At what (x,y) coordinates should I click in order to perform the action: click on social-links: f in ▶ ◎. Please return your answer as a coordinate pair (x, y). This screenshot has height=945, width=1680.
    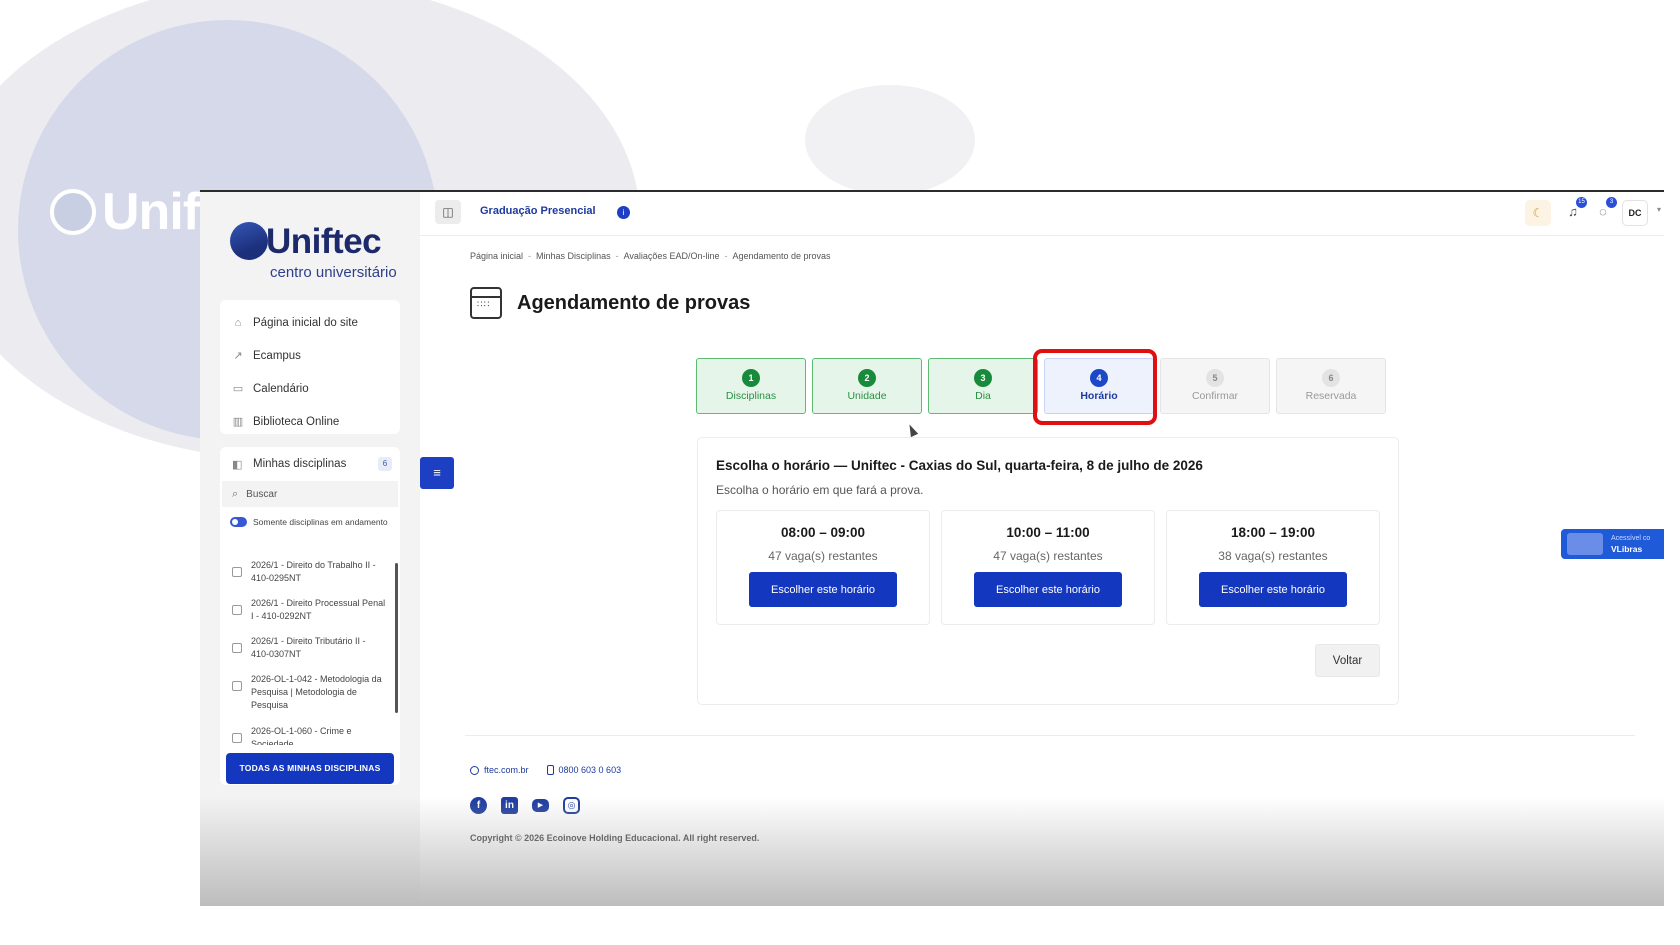
    Looking at the image, I should click on (525, 805).